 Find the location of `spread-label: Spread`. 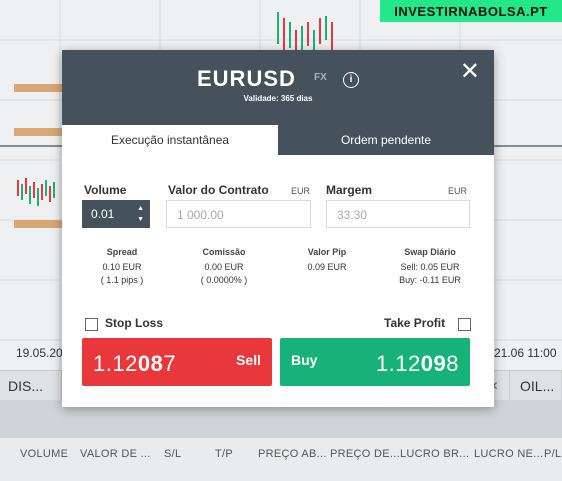

spread-label: Spread is located at coordinates (122, 252).